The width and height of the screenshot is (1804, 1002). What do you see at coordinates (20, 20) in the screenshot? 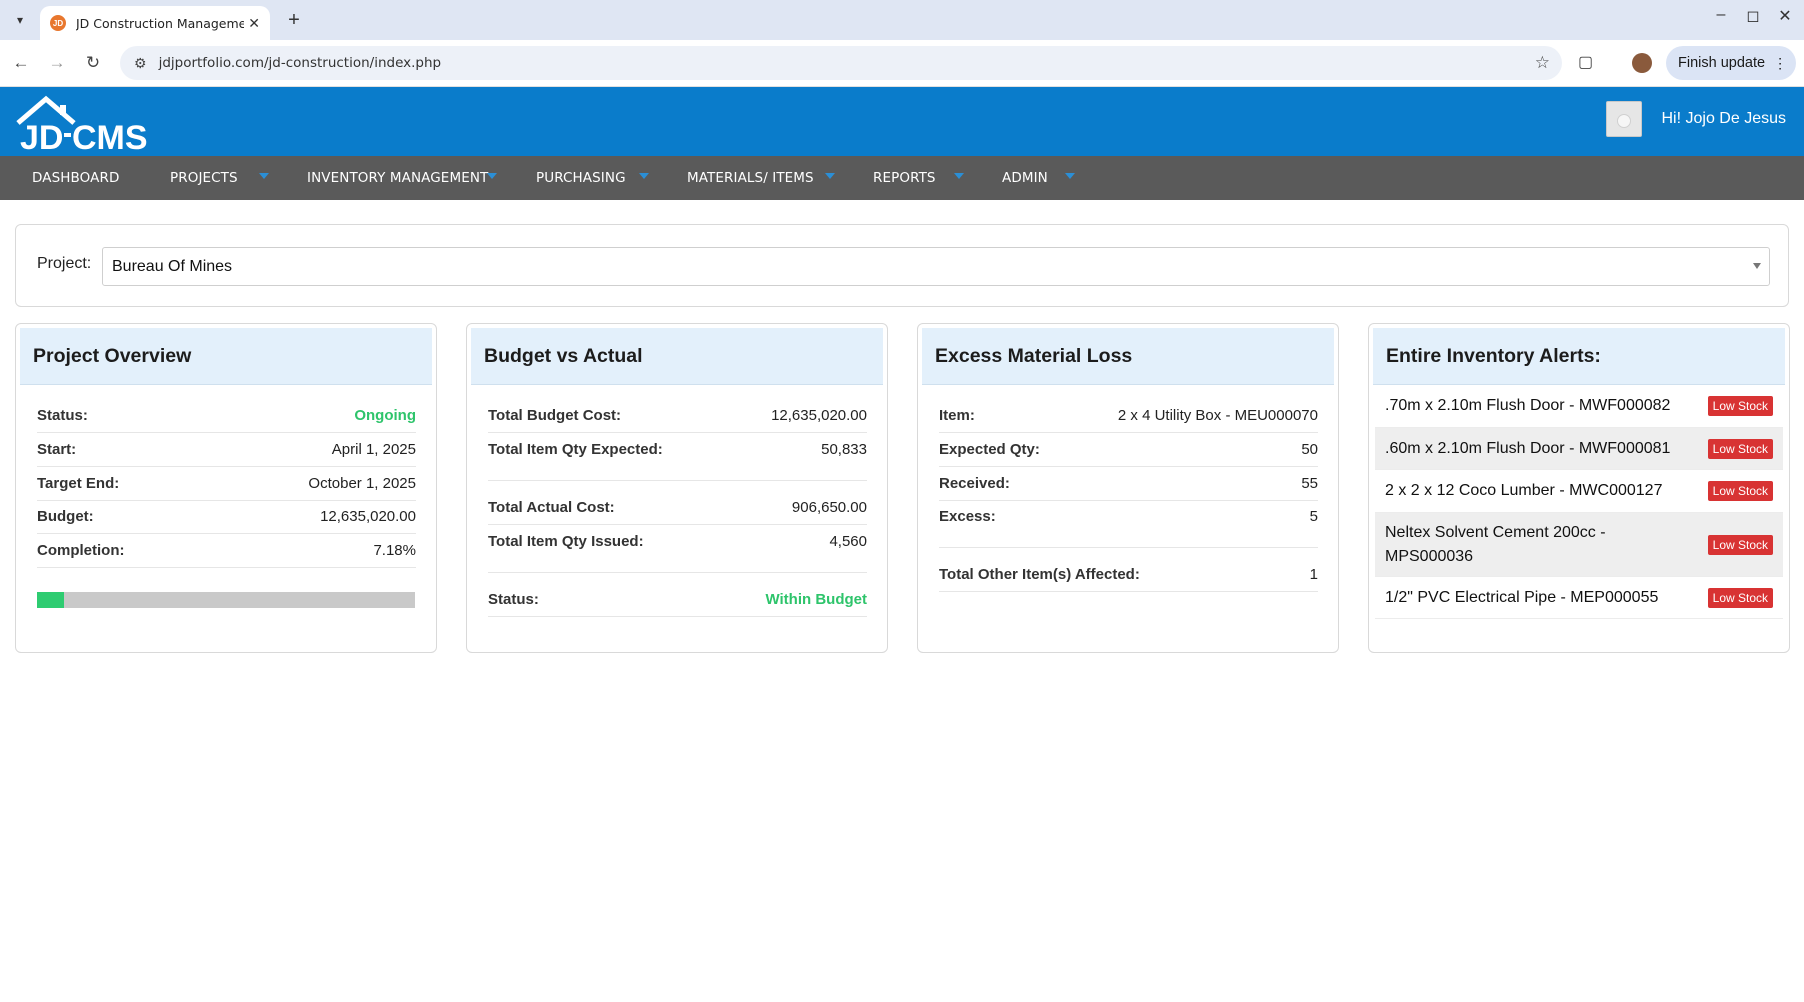
I see `tab-search-icon: ▾` at bounding box center [20, 20].